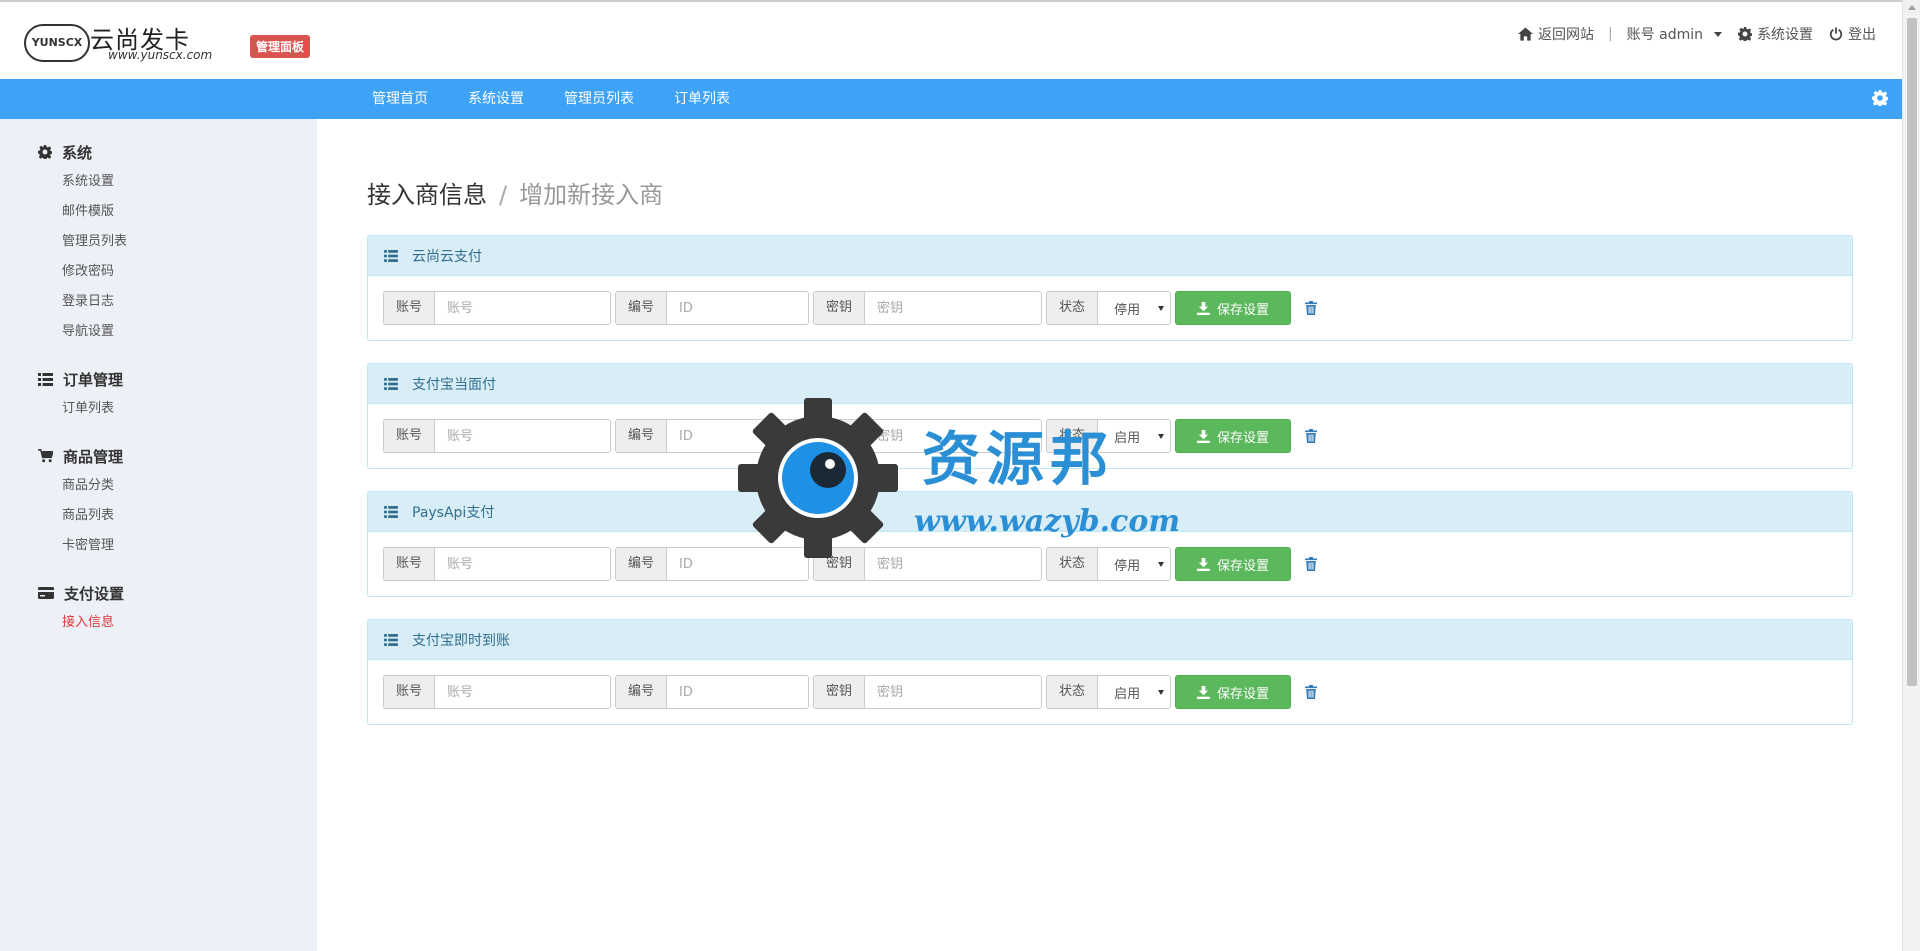  Describe the element at coordinates (189, 486) in the screenshot. I see `sidebar-item-product-category: 商品分类` at that location.